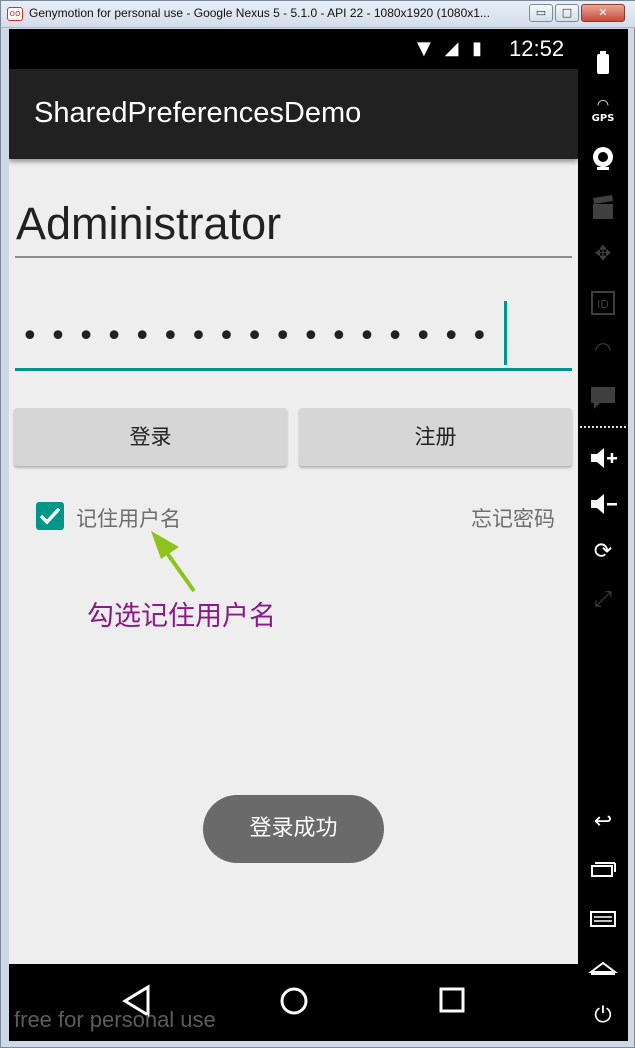 The width and height of the screenshot is (635, 1048). What do you see at coordinates (603, 427) in the screenshot?
I see `panel-separator` at bounding box center [603, 427].